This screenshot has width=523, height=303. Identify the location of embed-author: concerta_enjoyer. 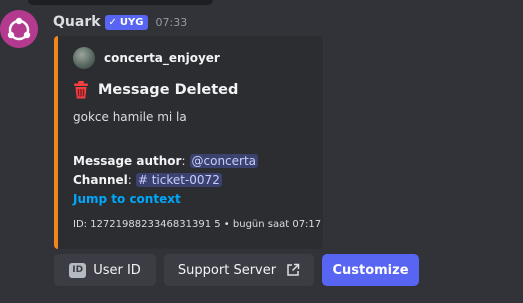
(146, 58).